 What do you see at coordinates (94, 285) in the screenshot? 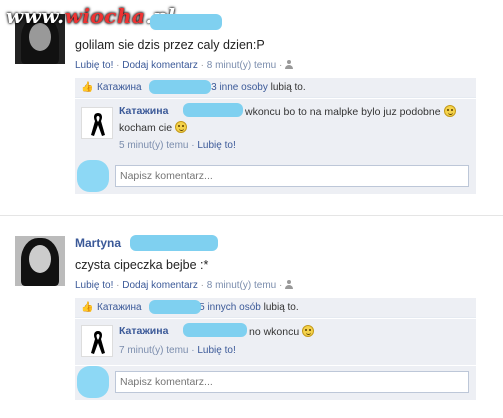
I see `like-button: Lubię to!` at bounding box center [94, 285].